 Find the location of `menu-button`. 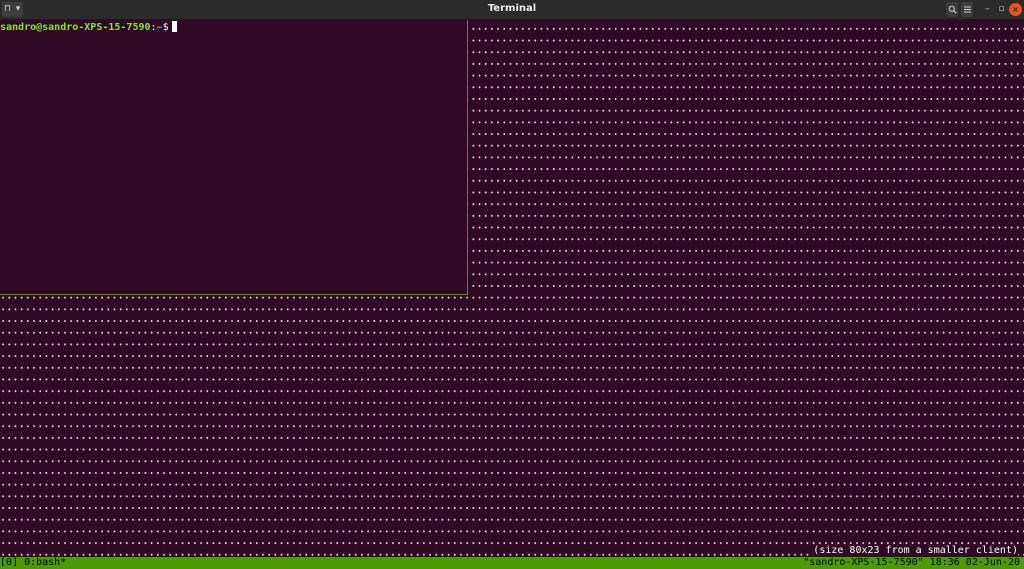

menu-button is located at coordinates (967, 9).